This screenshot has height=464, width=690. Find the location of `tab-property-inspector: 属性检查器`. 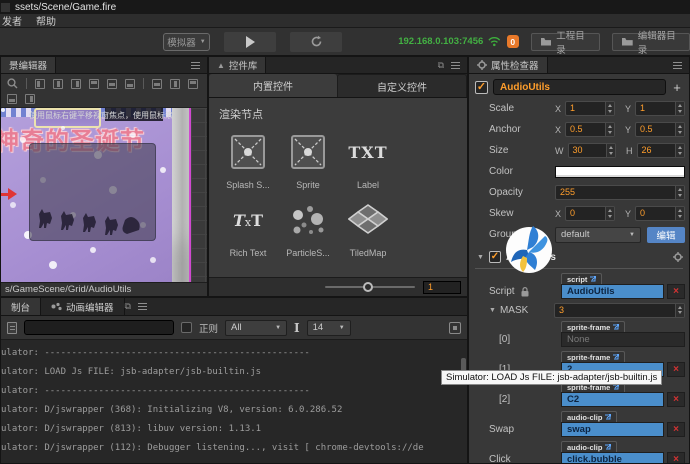

tab-property-inspector: 属性检查器 is located at coordinates (508, 65).